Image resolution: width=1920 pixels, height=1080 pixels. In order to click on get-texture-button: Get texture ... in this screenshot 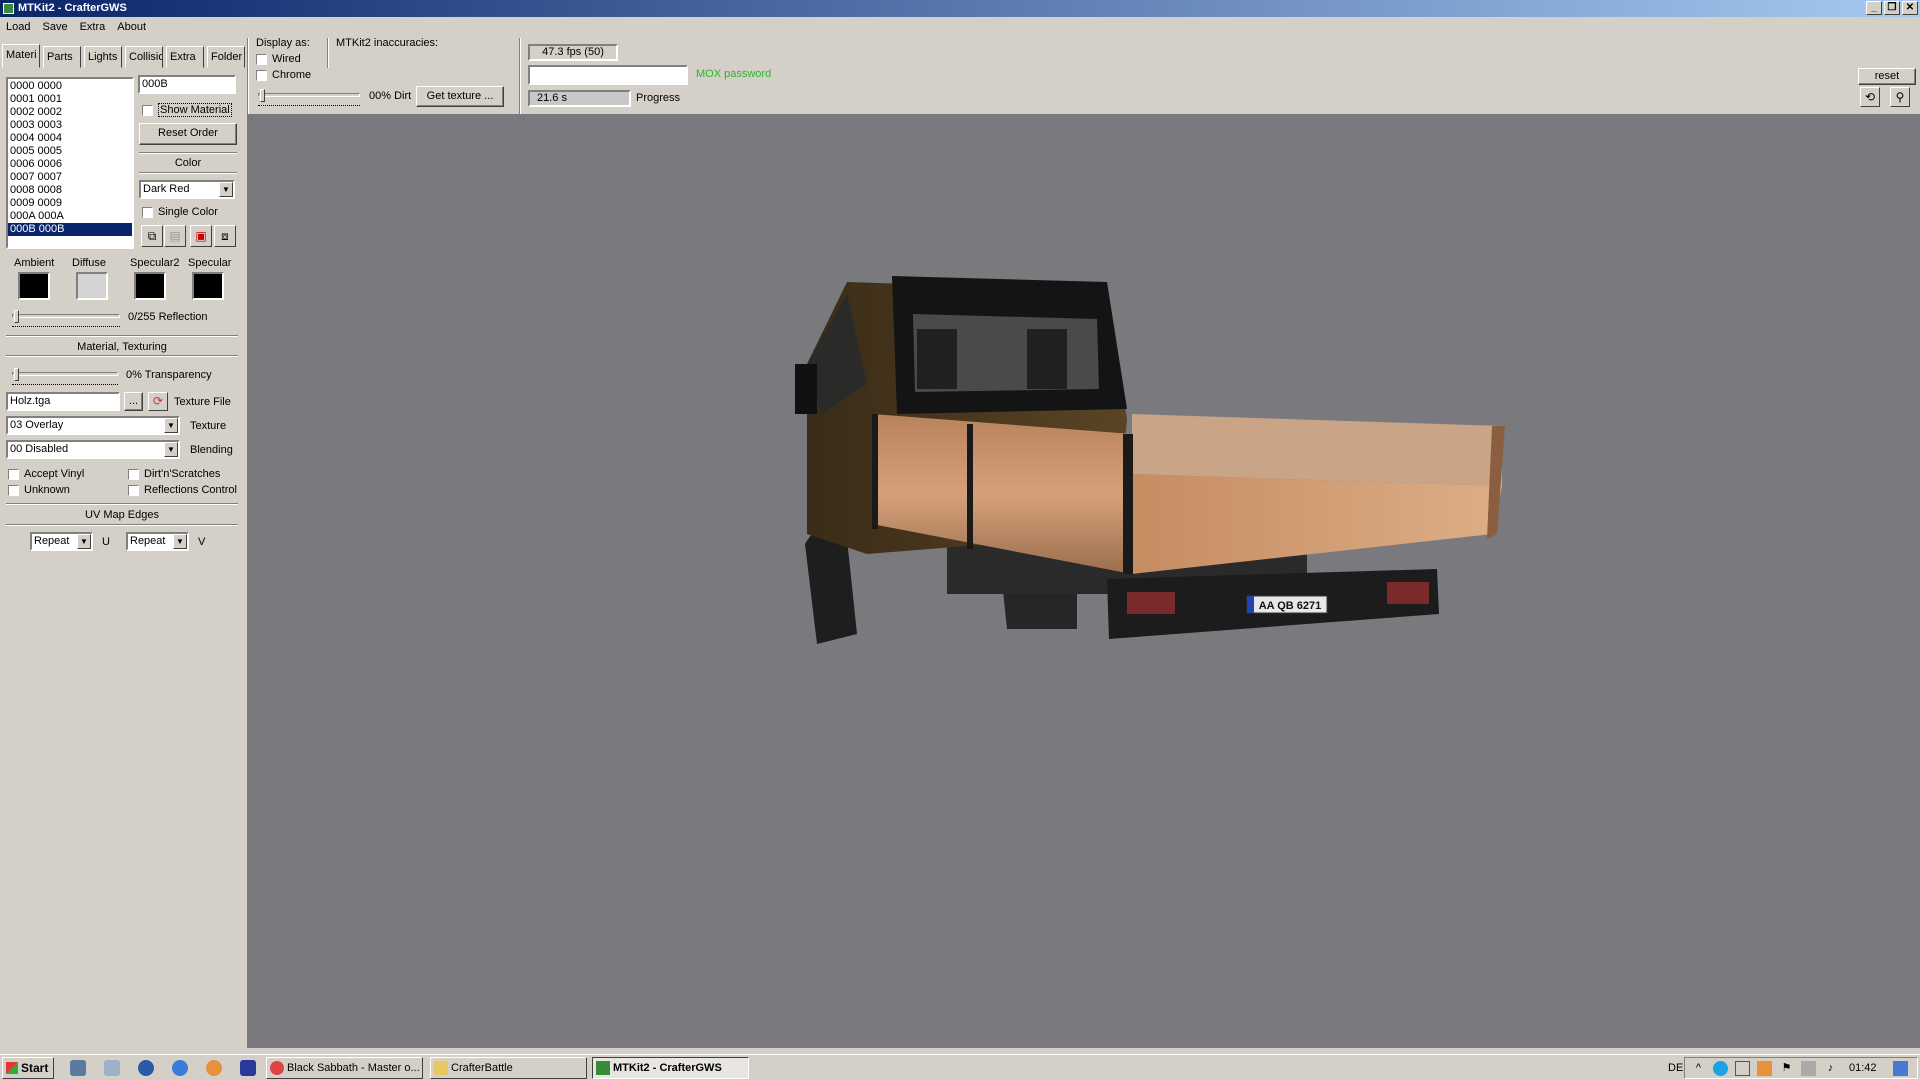, I will do `click(460, 96)`.